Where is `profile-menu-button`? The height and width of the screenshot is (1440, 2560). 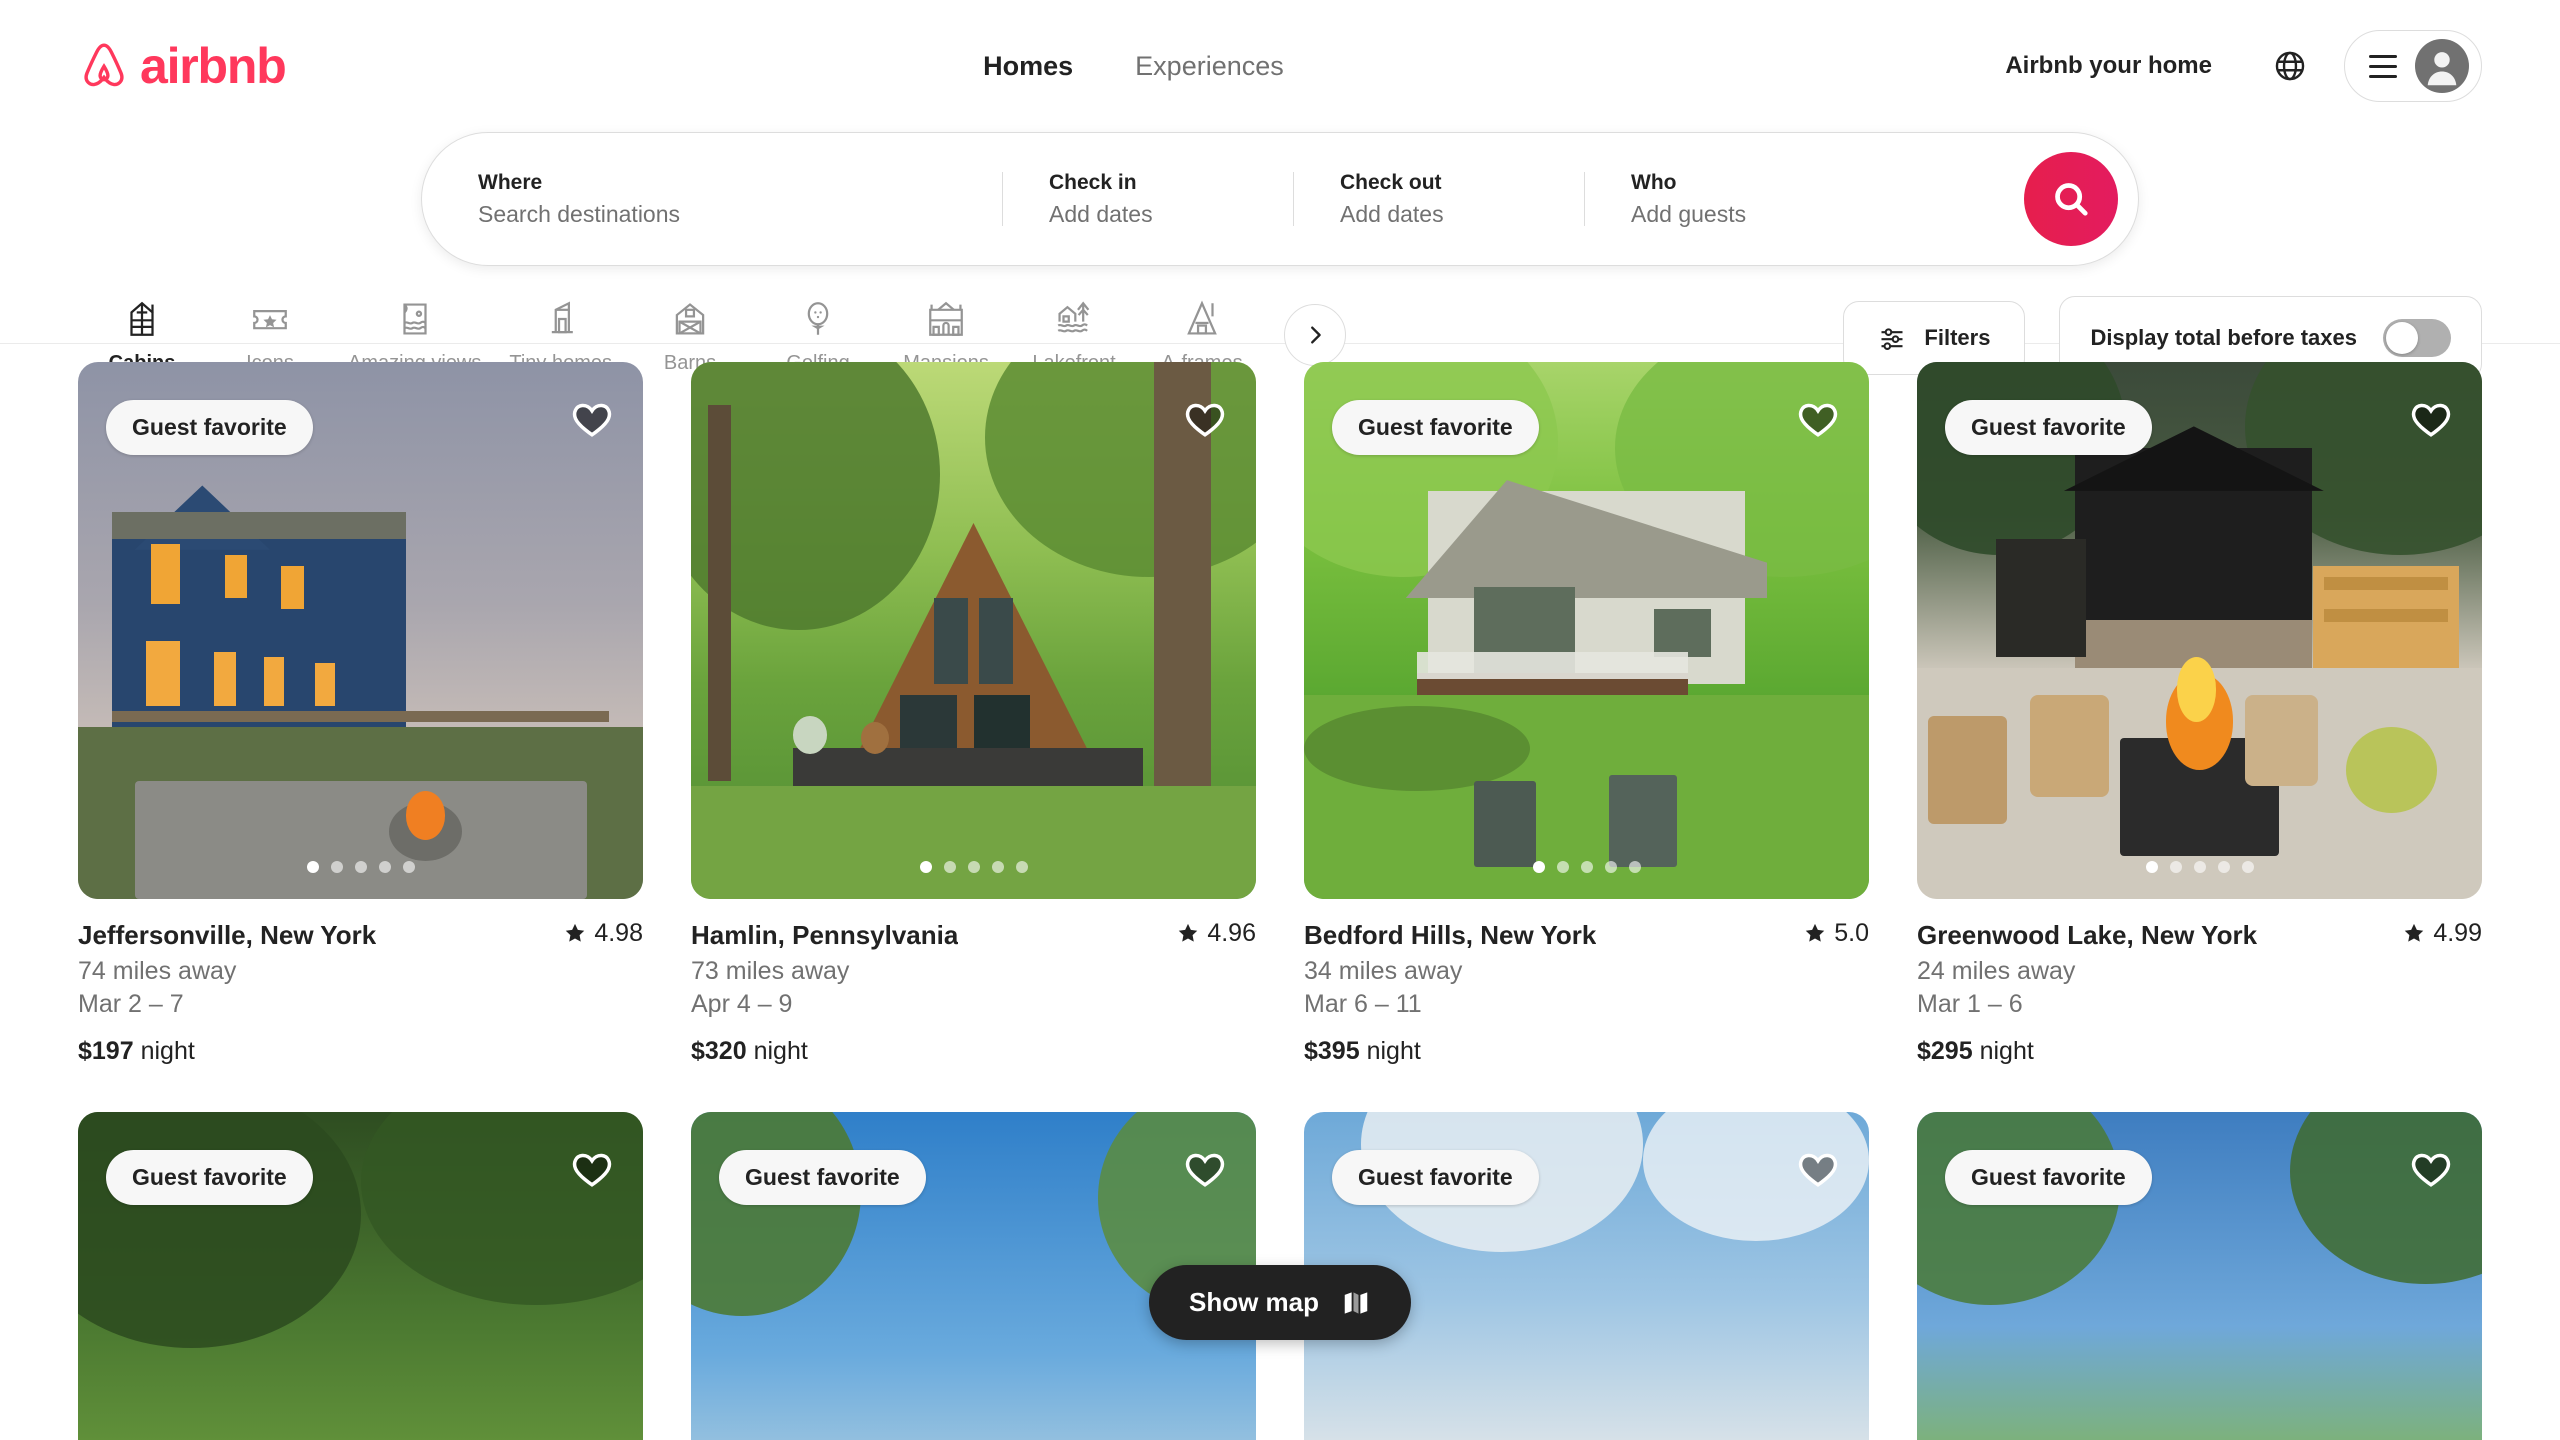
profile-menu-button is located at coordinates (2412, 66).